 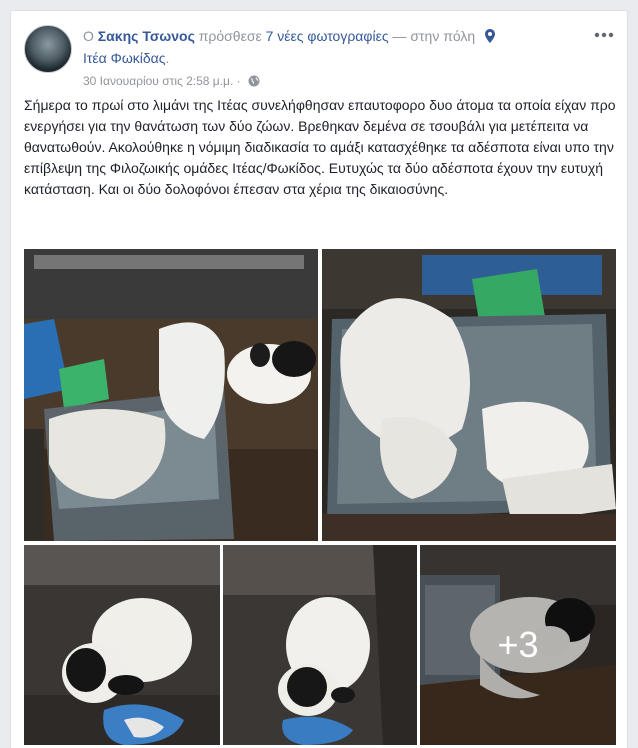 What do you see at coordinates (604, 35) in the screenshot?
I see `more-options-icon` at bounding box center [604, 35].